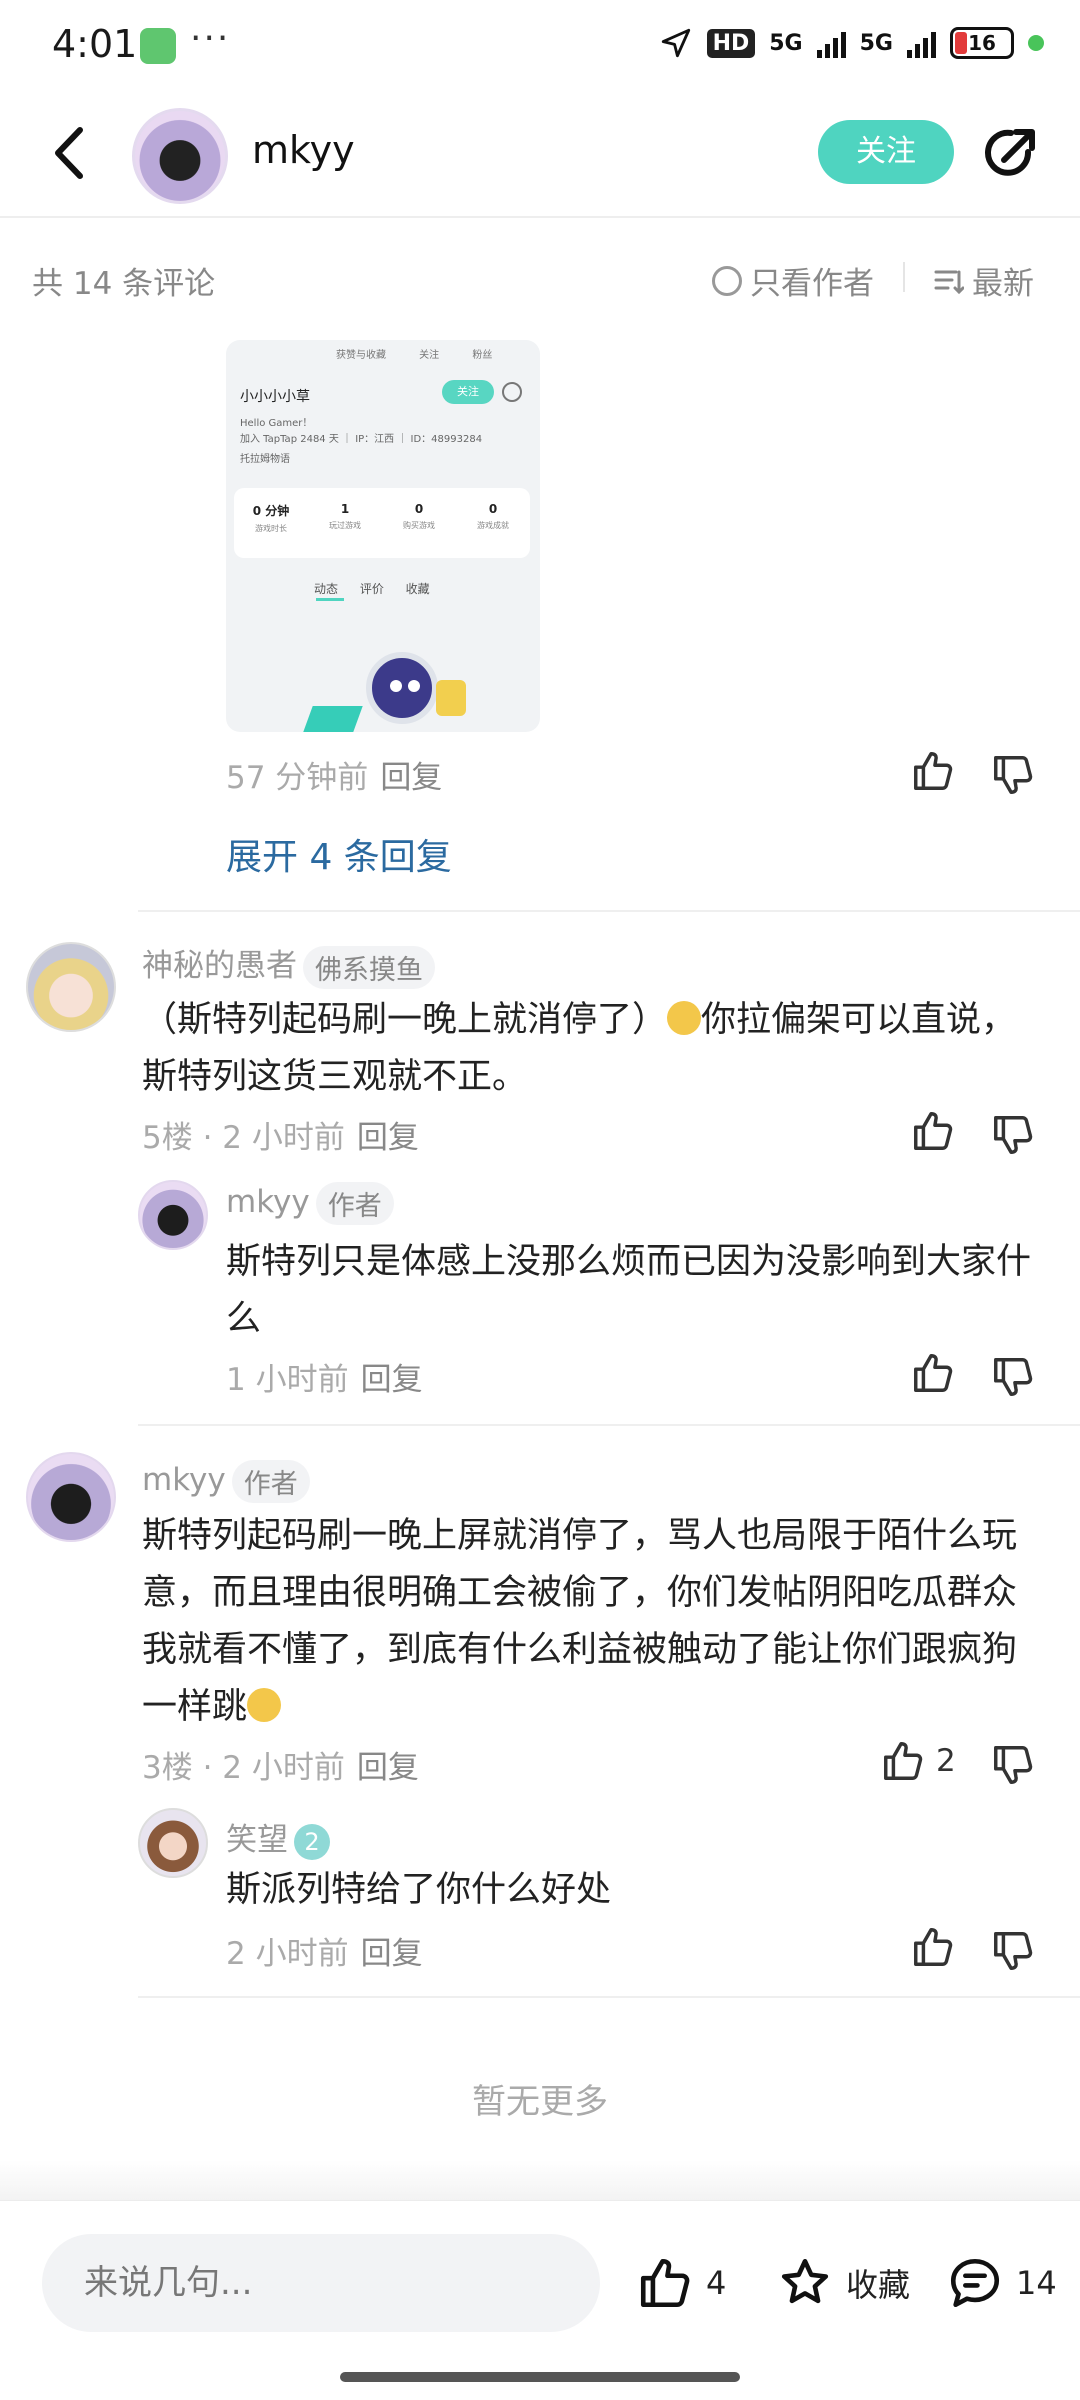 The height and width of the screenshot is (2400, 1080). What do you see at coordinates (975, 2283) in the screenshot?
I see `comment-bubble-icon` at bounding box center [975, 2283].